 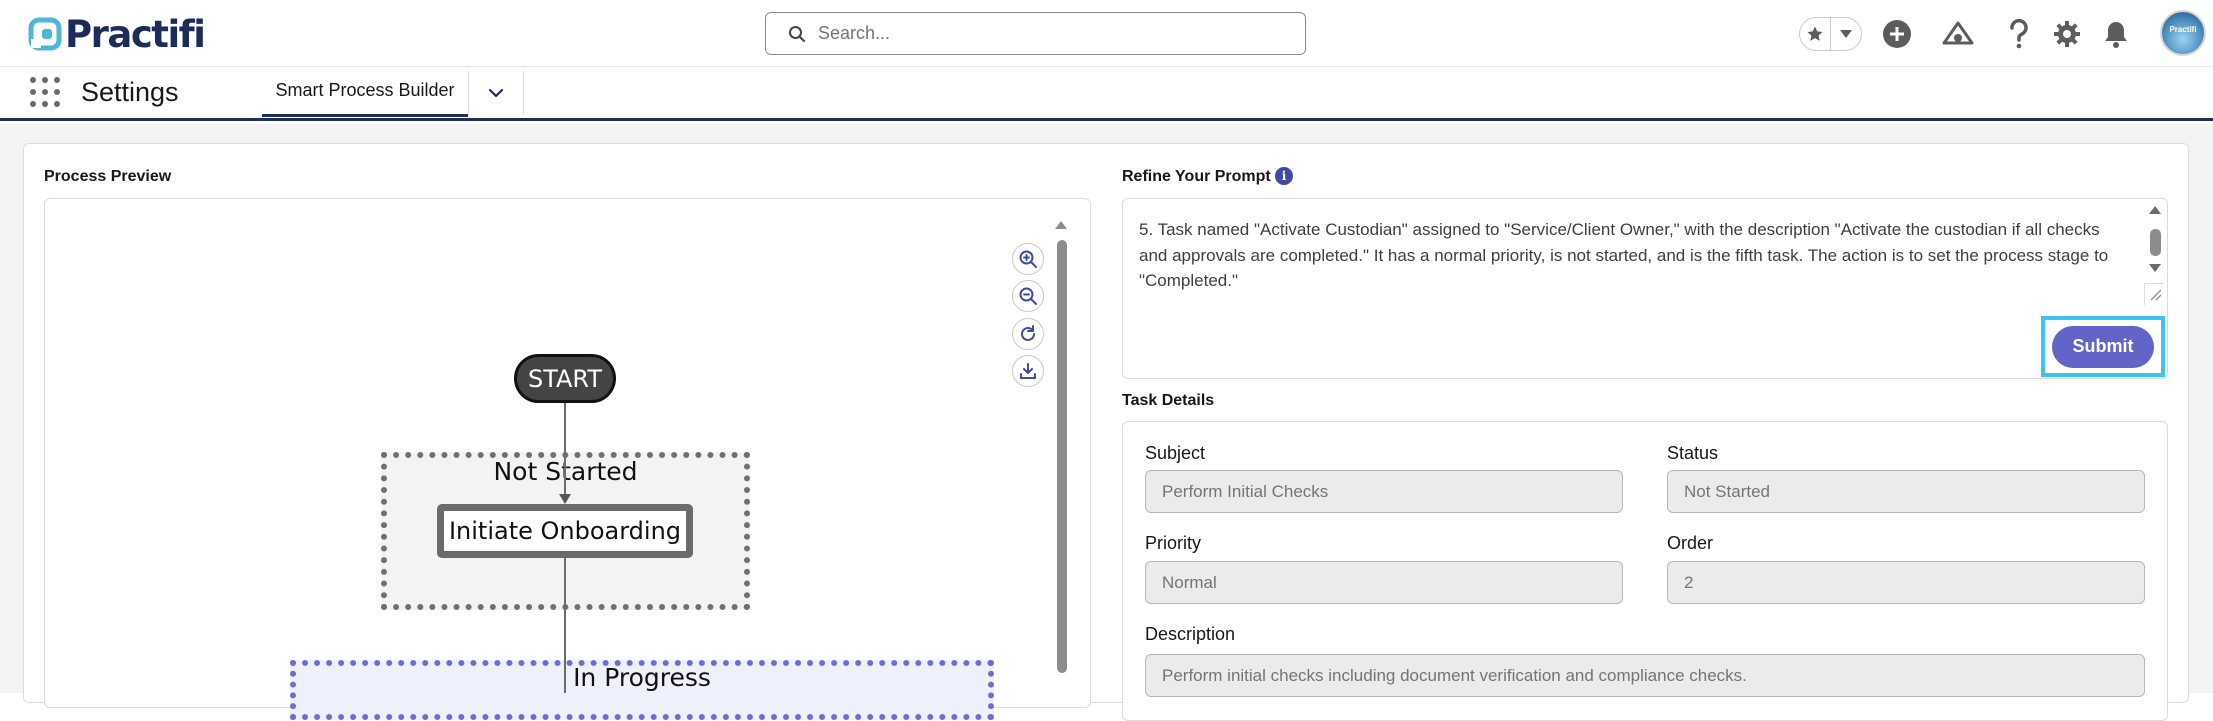 I want to click on favorites-group, so click(x=1830, y=34).